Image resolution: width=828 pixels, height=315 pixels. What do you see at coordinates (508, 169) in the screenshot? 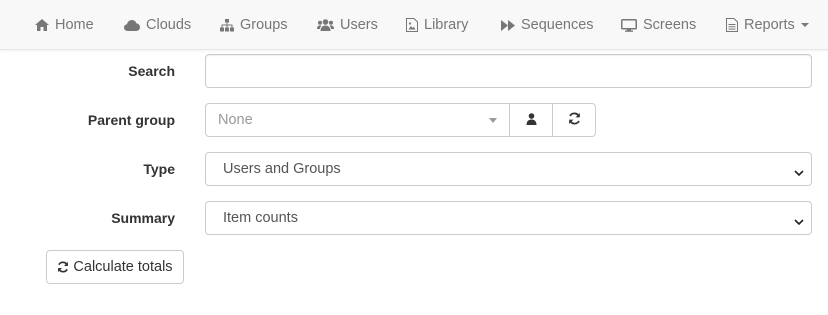
I see `type-select: Users and Groups` at bounding box center [508, 169].